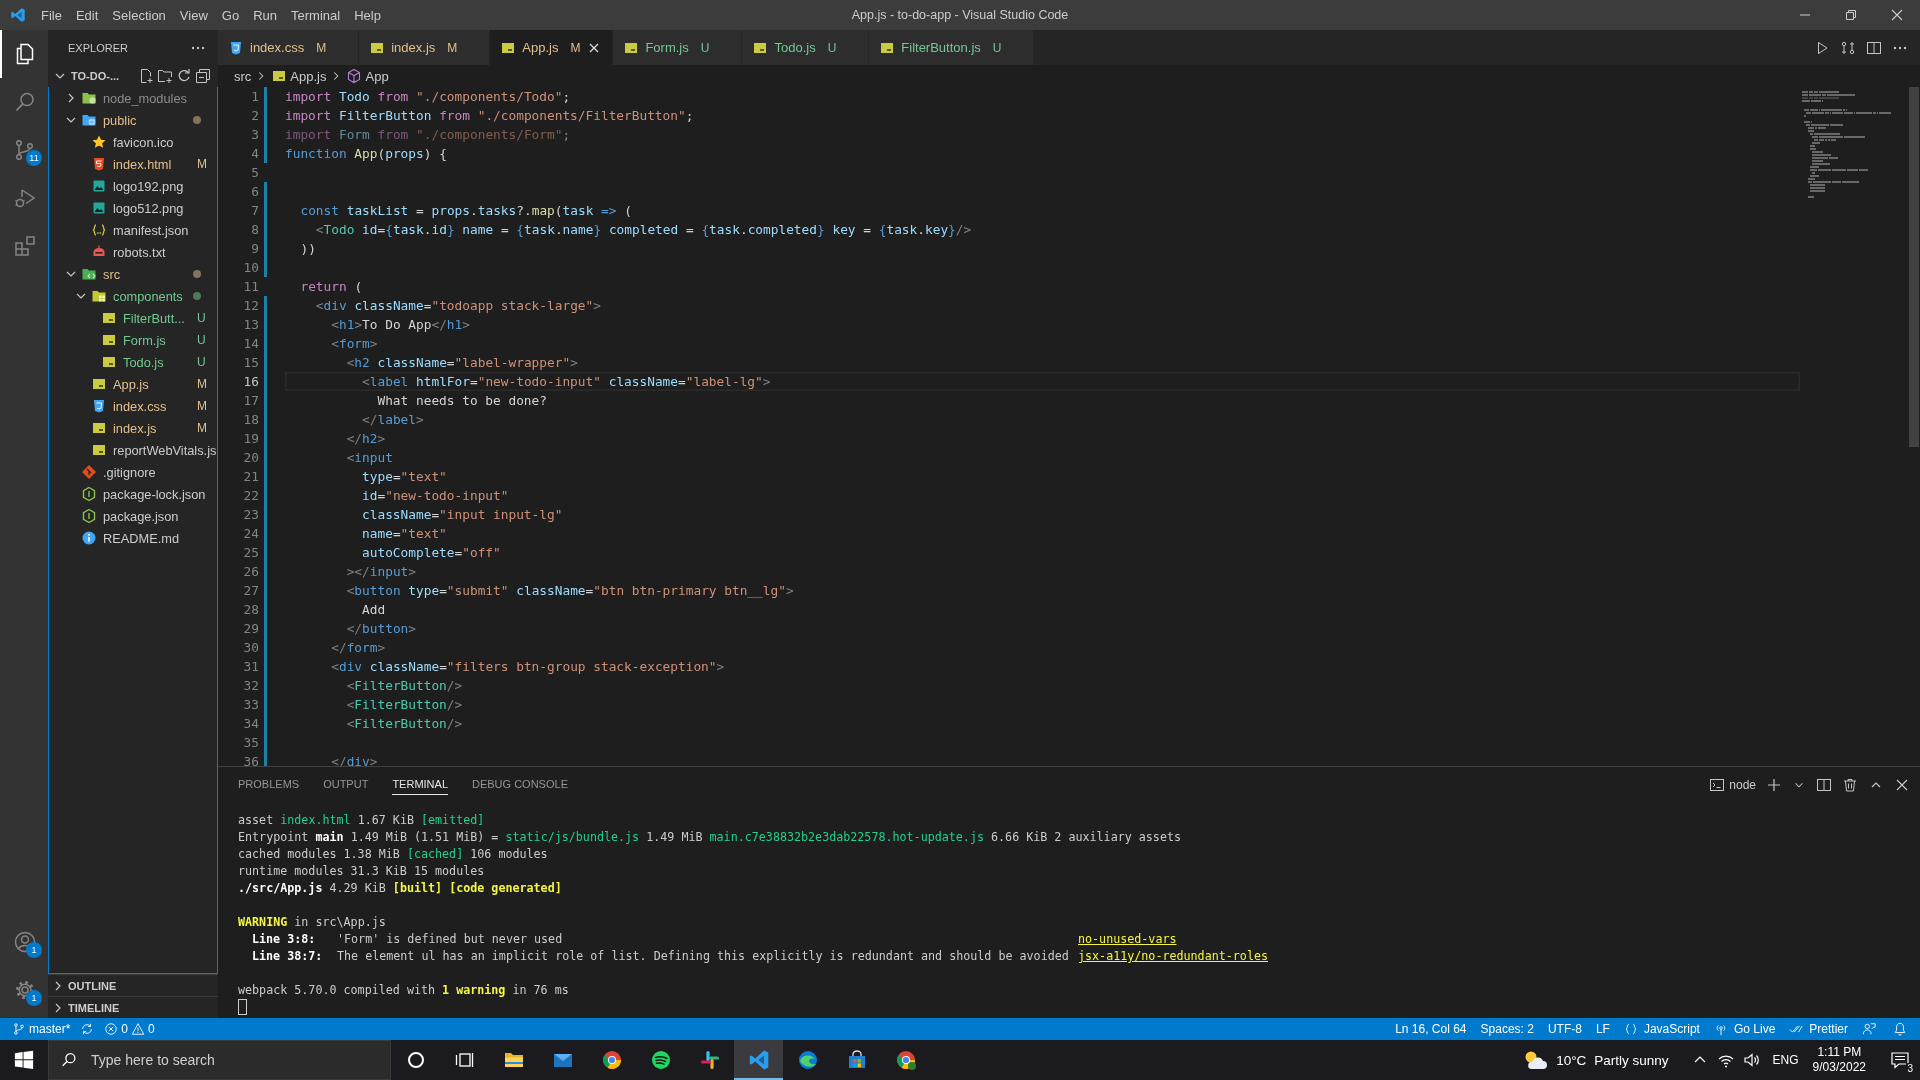  Describe the element at coordinates (425, 47) in the screenshot. I see `editor-tab: index.js M` at that location.